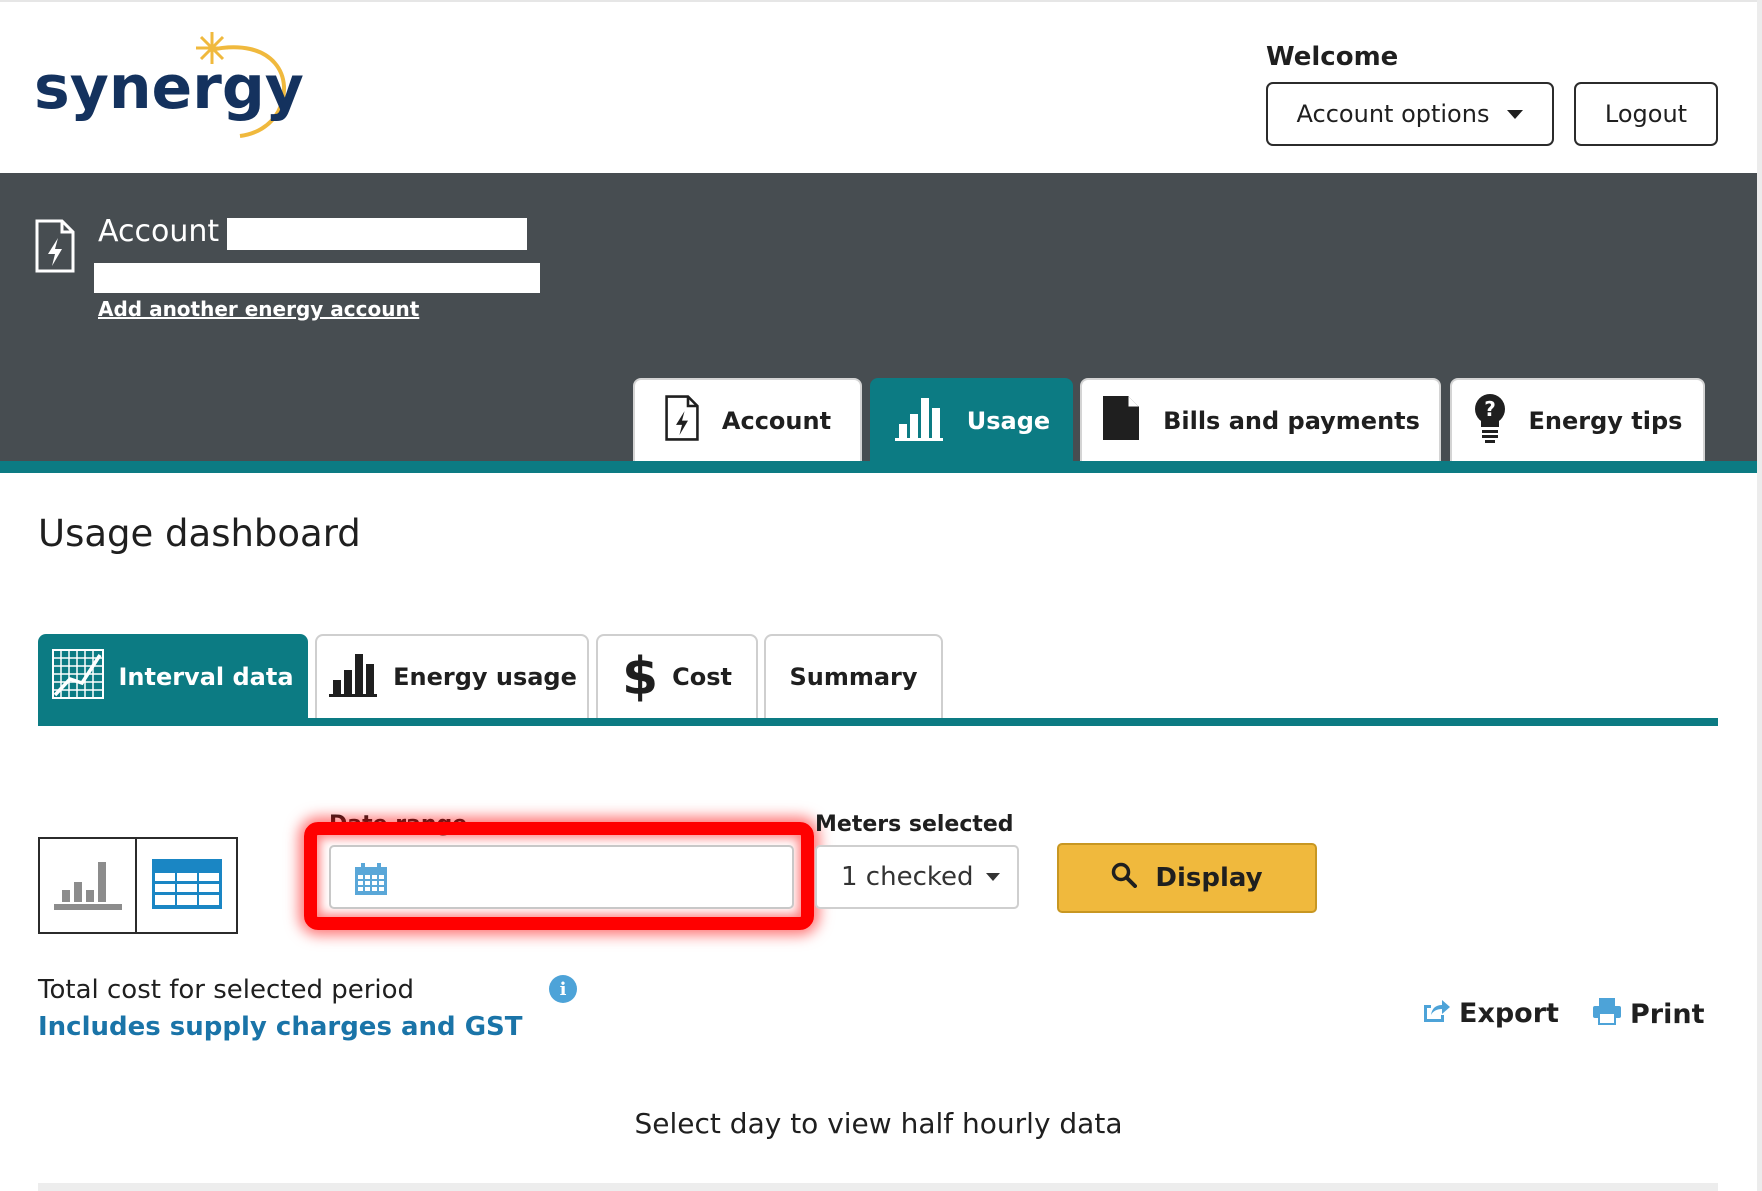 Image resolution: width=1762 pixels, height=1191 pixels. I want to click on meters-selected-label: Meters selected, so click(914, 824).